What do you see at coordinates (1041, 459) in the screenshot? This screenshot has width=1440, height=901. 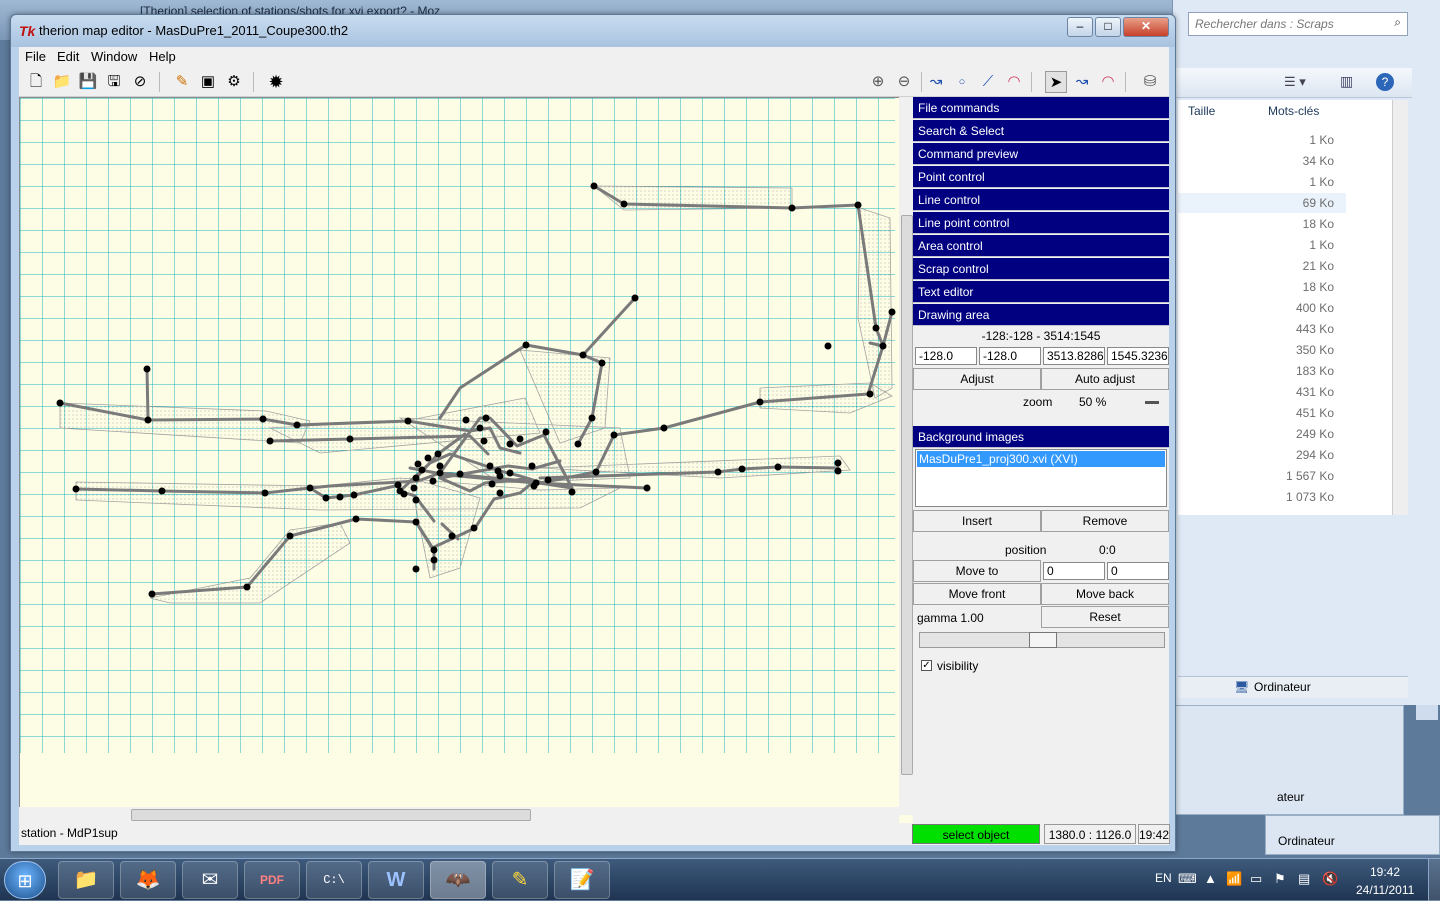 I see `background-image-item: MasDuPre1_proj300.xvi (XVI)` at bounding box center [1041, 459].